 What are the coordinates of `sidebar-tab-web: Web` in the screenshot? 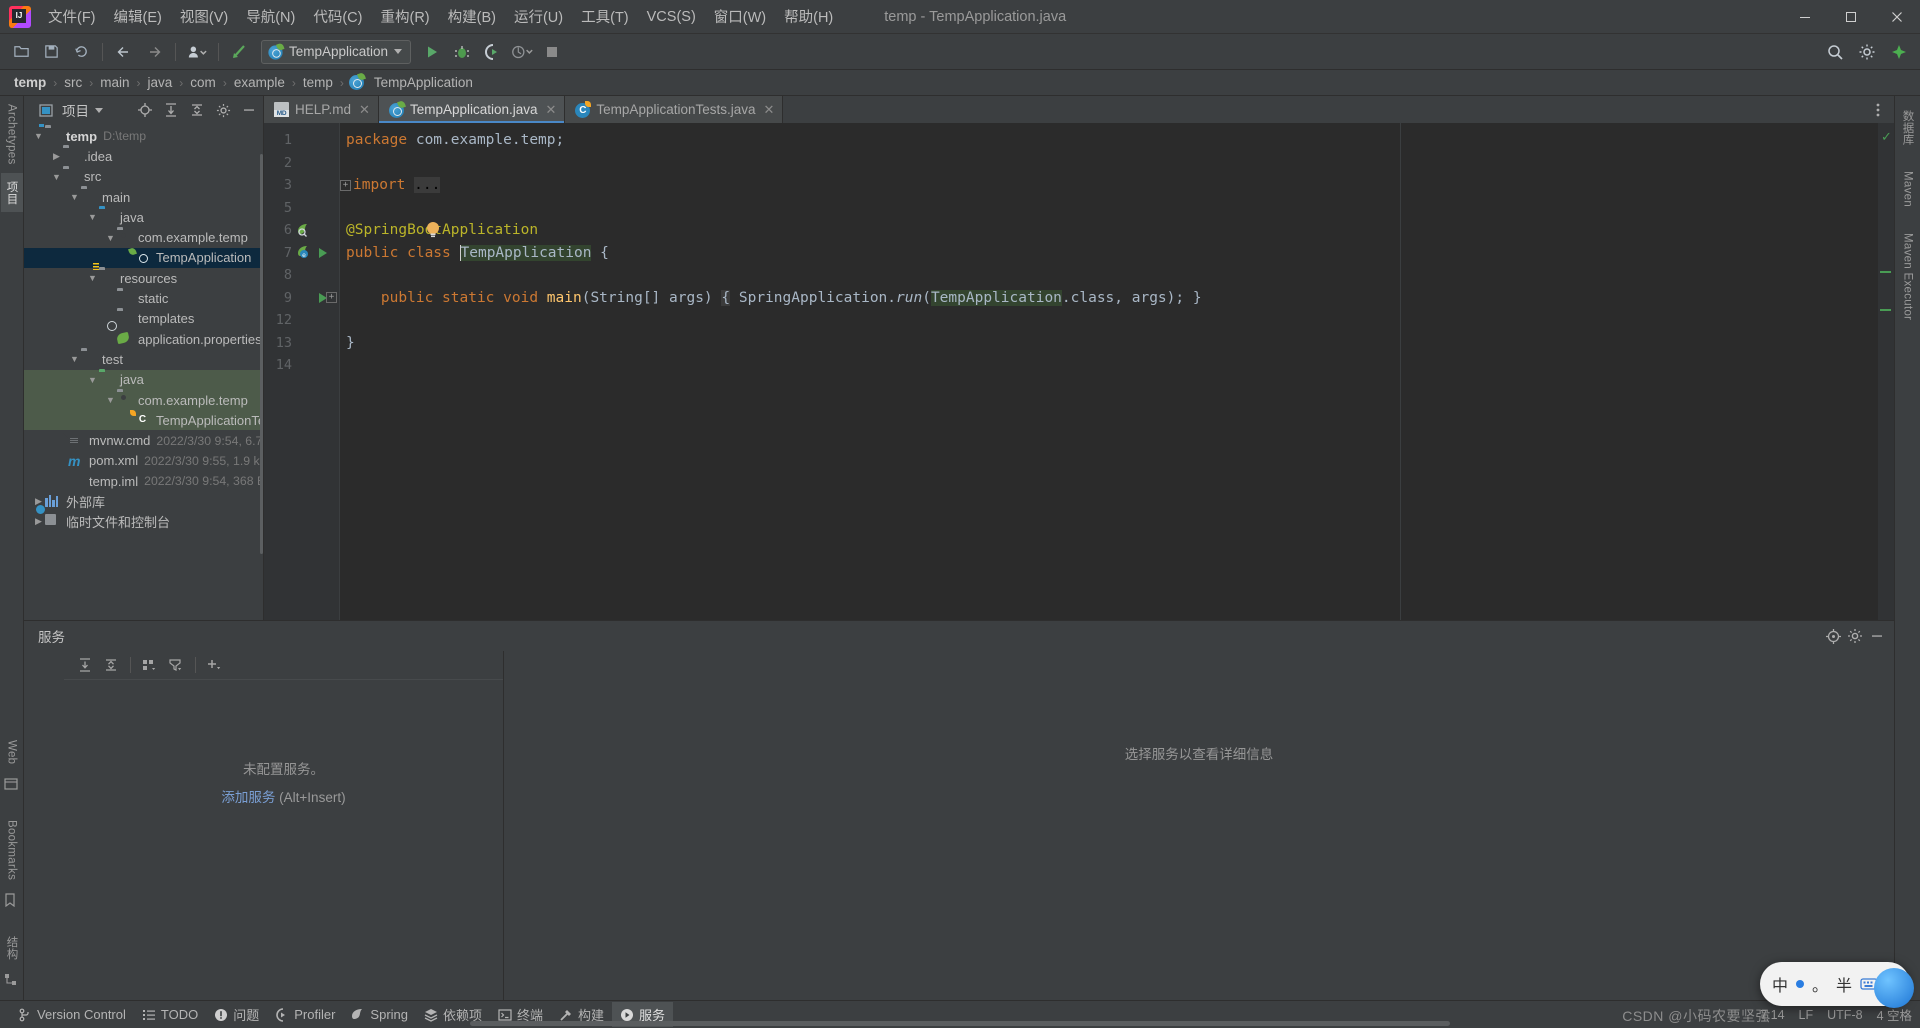 It's located at (12, 752).